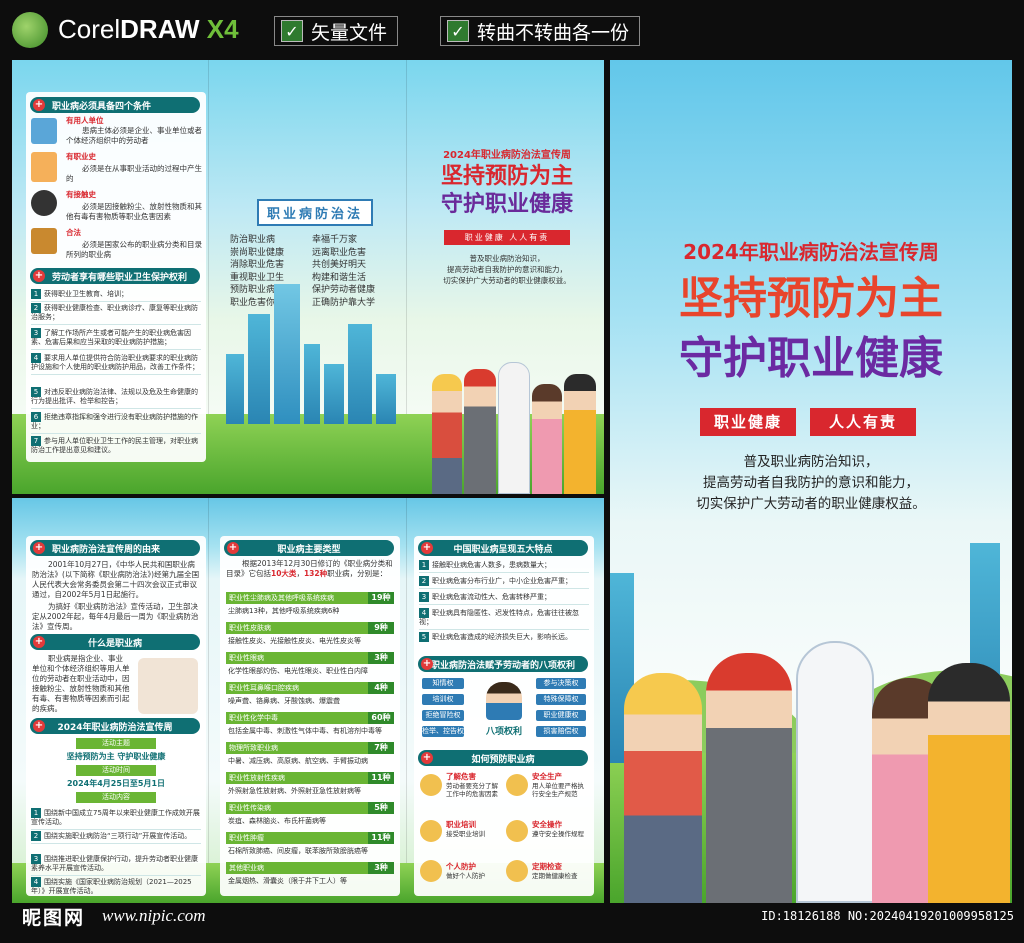  Describe the element at coordinates (506, 204) in the screenshot. I see `cover-small-line2: 守护职业健康` at that location.